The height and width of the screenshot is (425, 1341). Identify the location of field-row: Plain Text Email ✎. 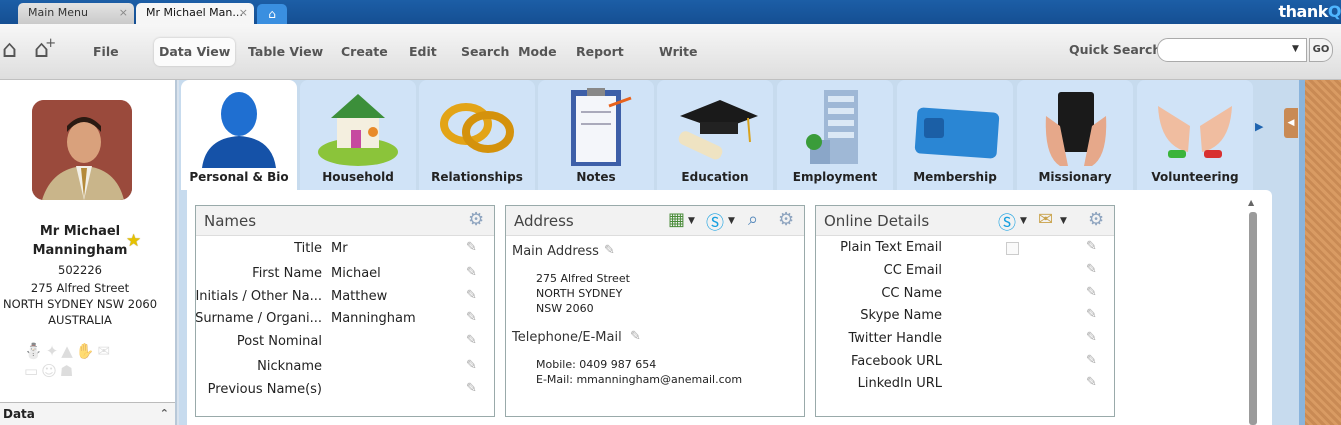
(965, 249).